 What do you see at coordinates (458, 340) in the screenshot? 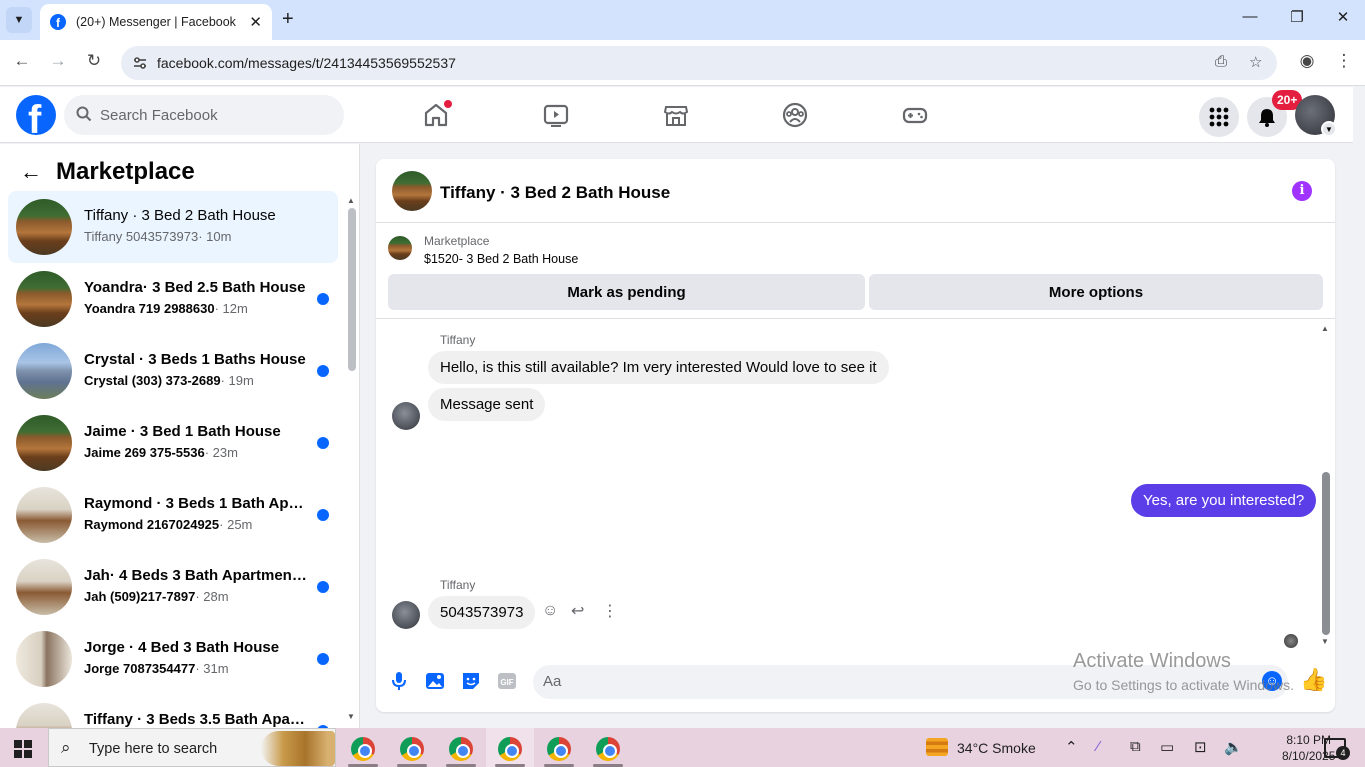
I see `sender-name: Tiffany` at bounding box center [458, 340].